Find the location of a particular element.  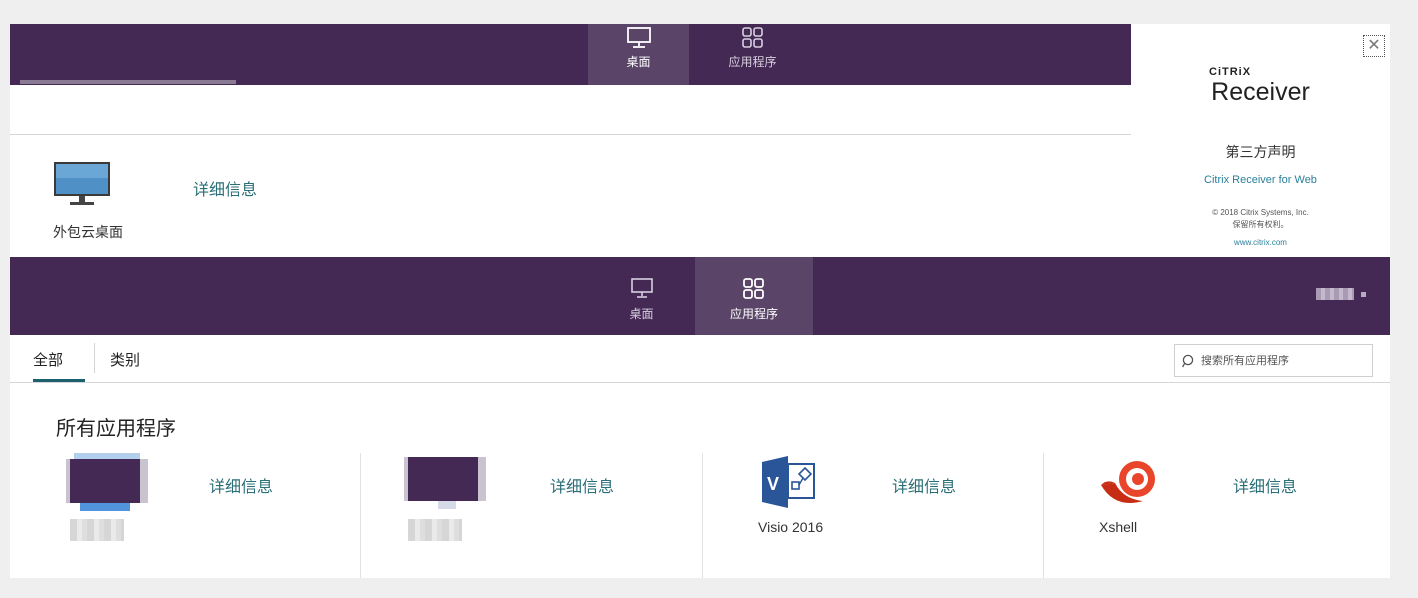

filter-all: 全部 is located at coordinates (48, 359).